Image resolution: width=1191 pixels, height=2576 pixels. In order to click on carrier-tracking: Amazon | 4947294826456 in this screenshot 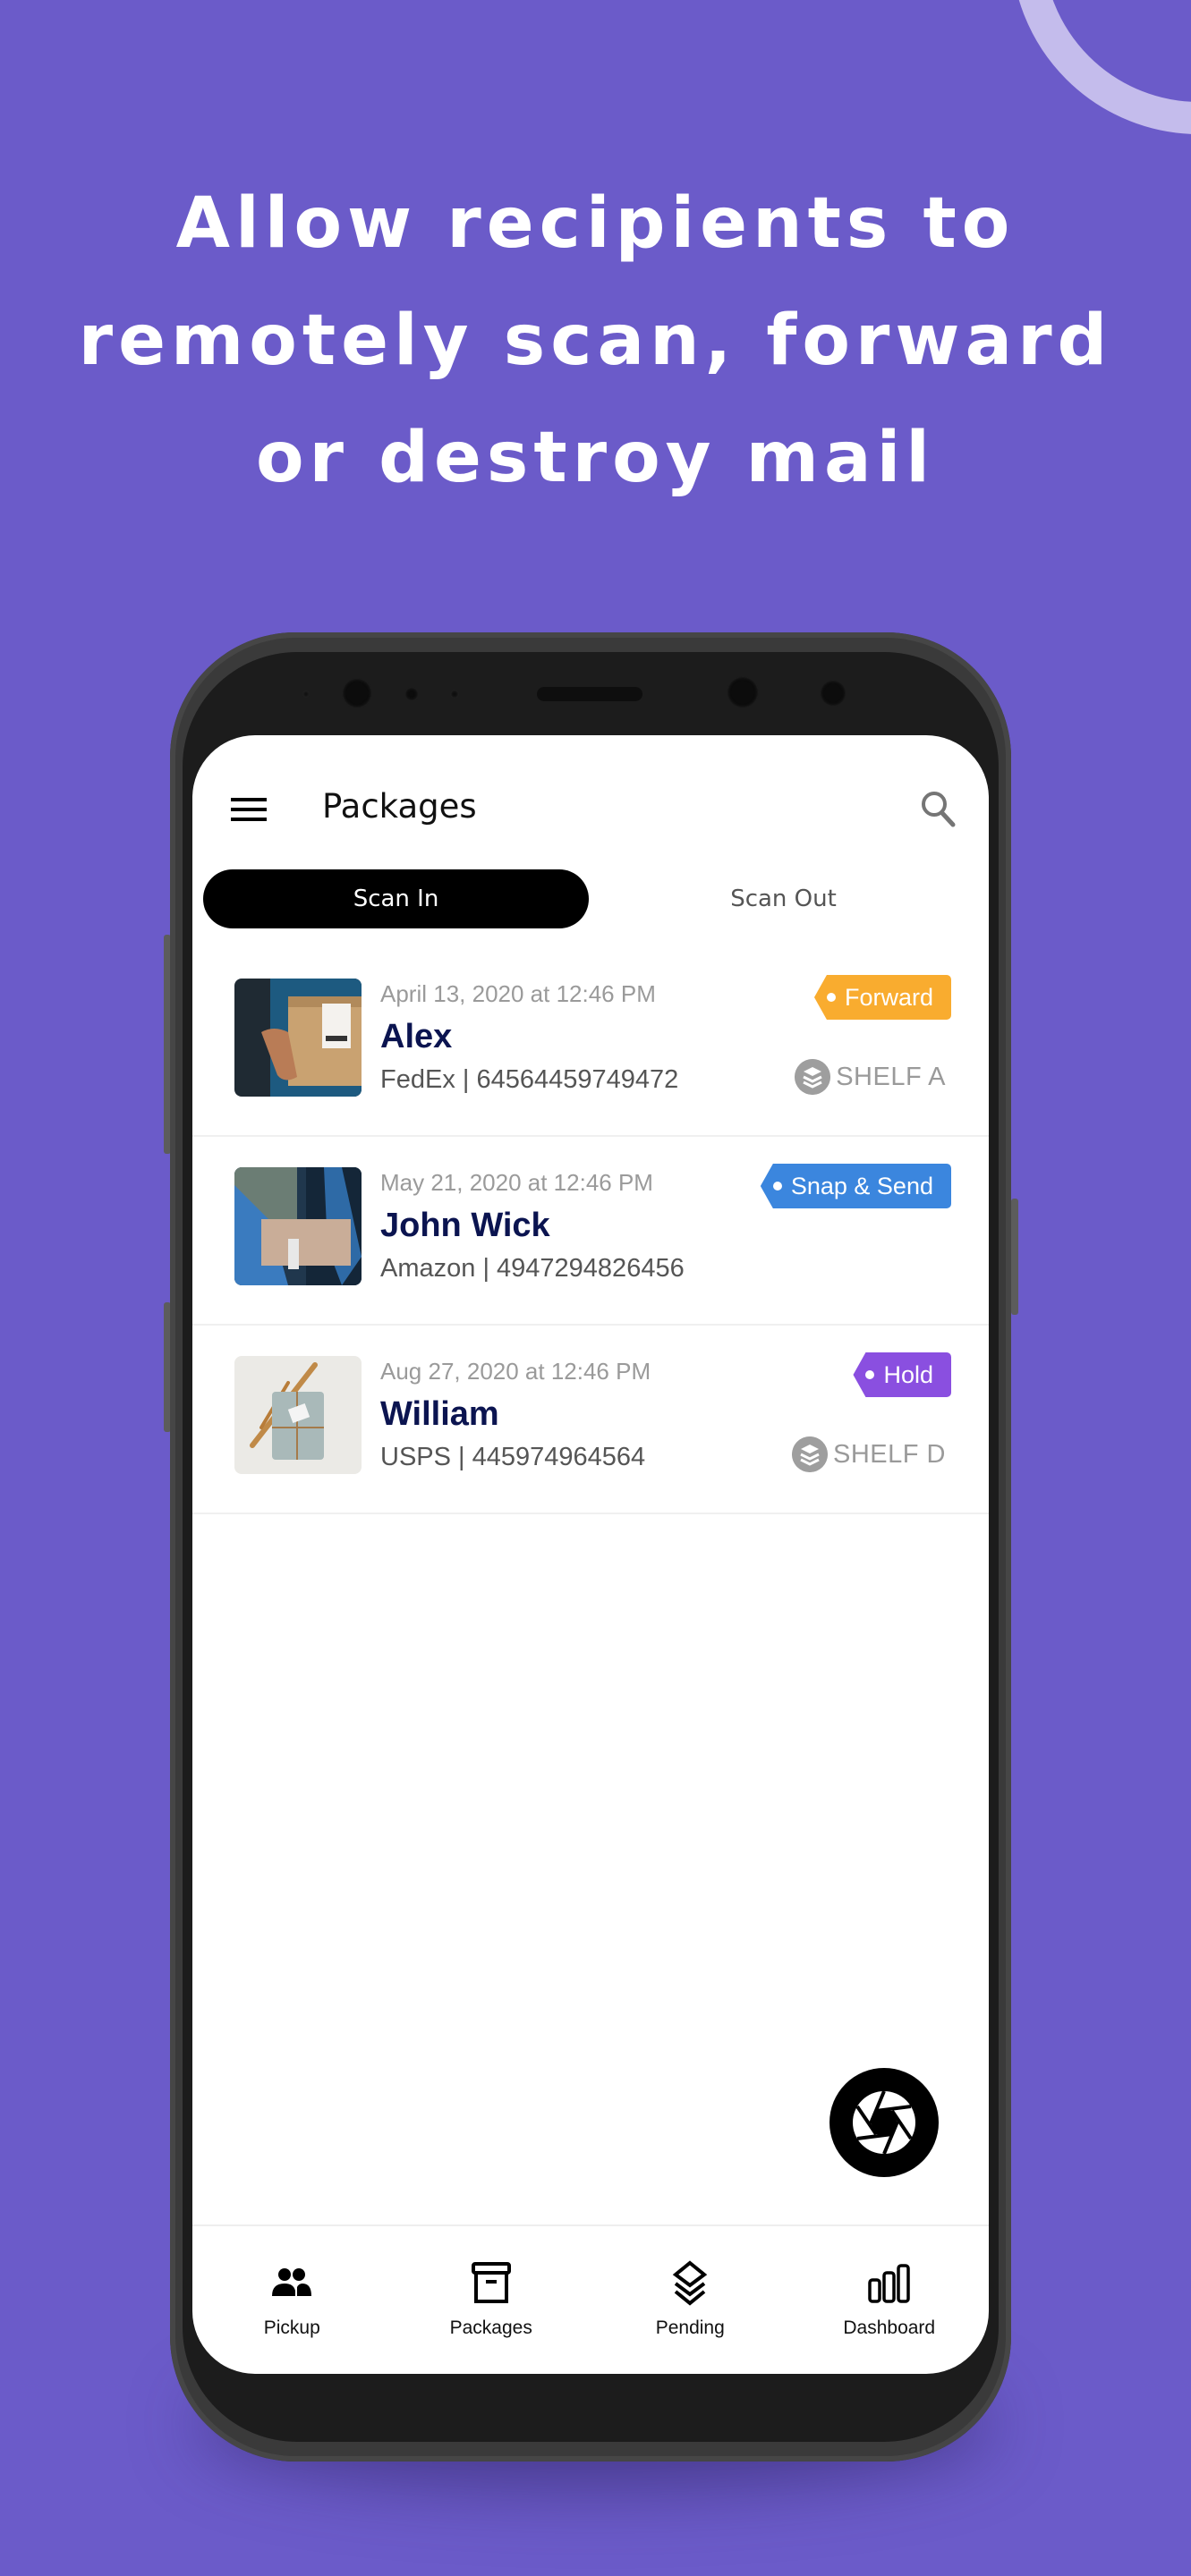, I will do `click(532, 1268)`.